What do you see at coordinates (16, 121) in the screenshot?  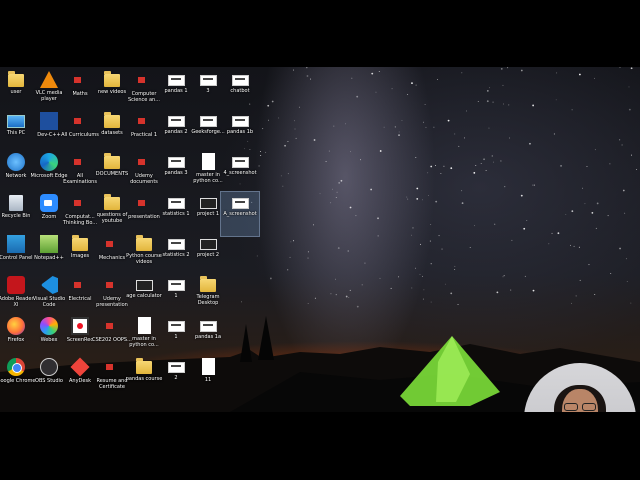 I see `pc-icon` at bounding box center [16, 121].